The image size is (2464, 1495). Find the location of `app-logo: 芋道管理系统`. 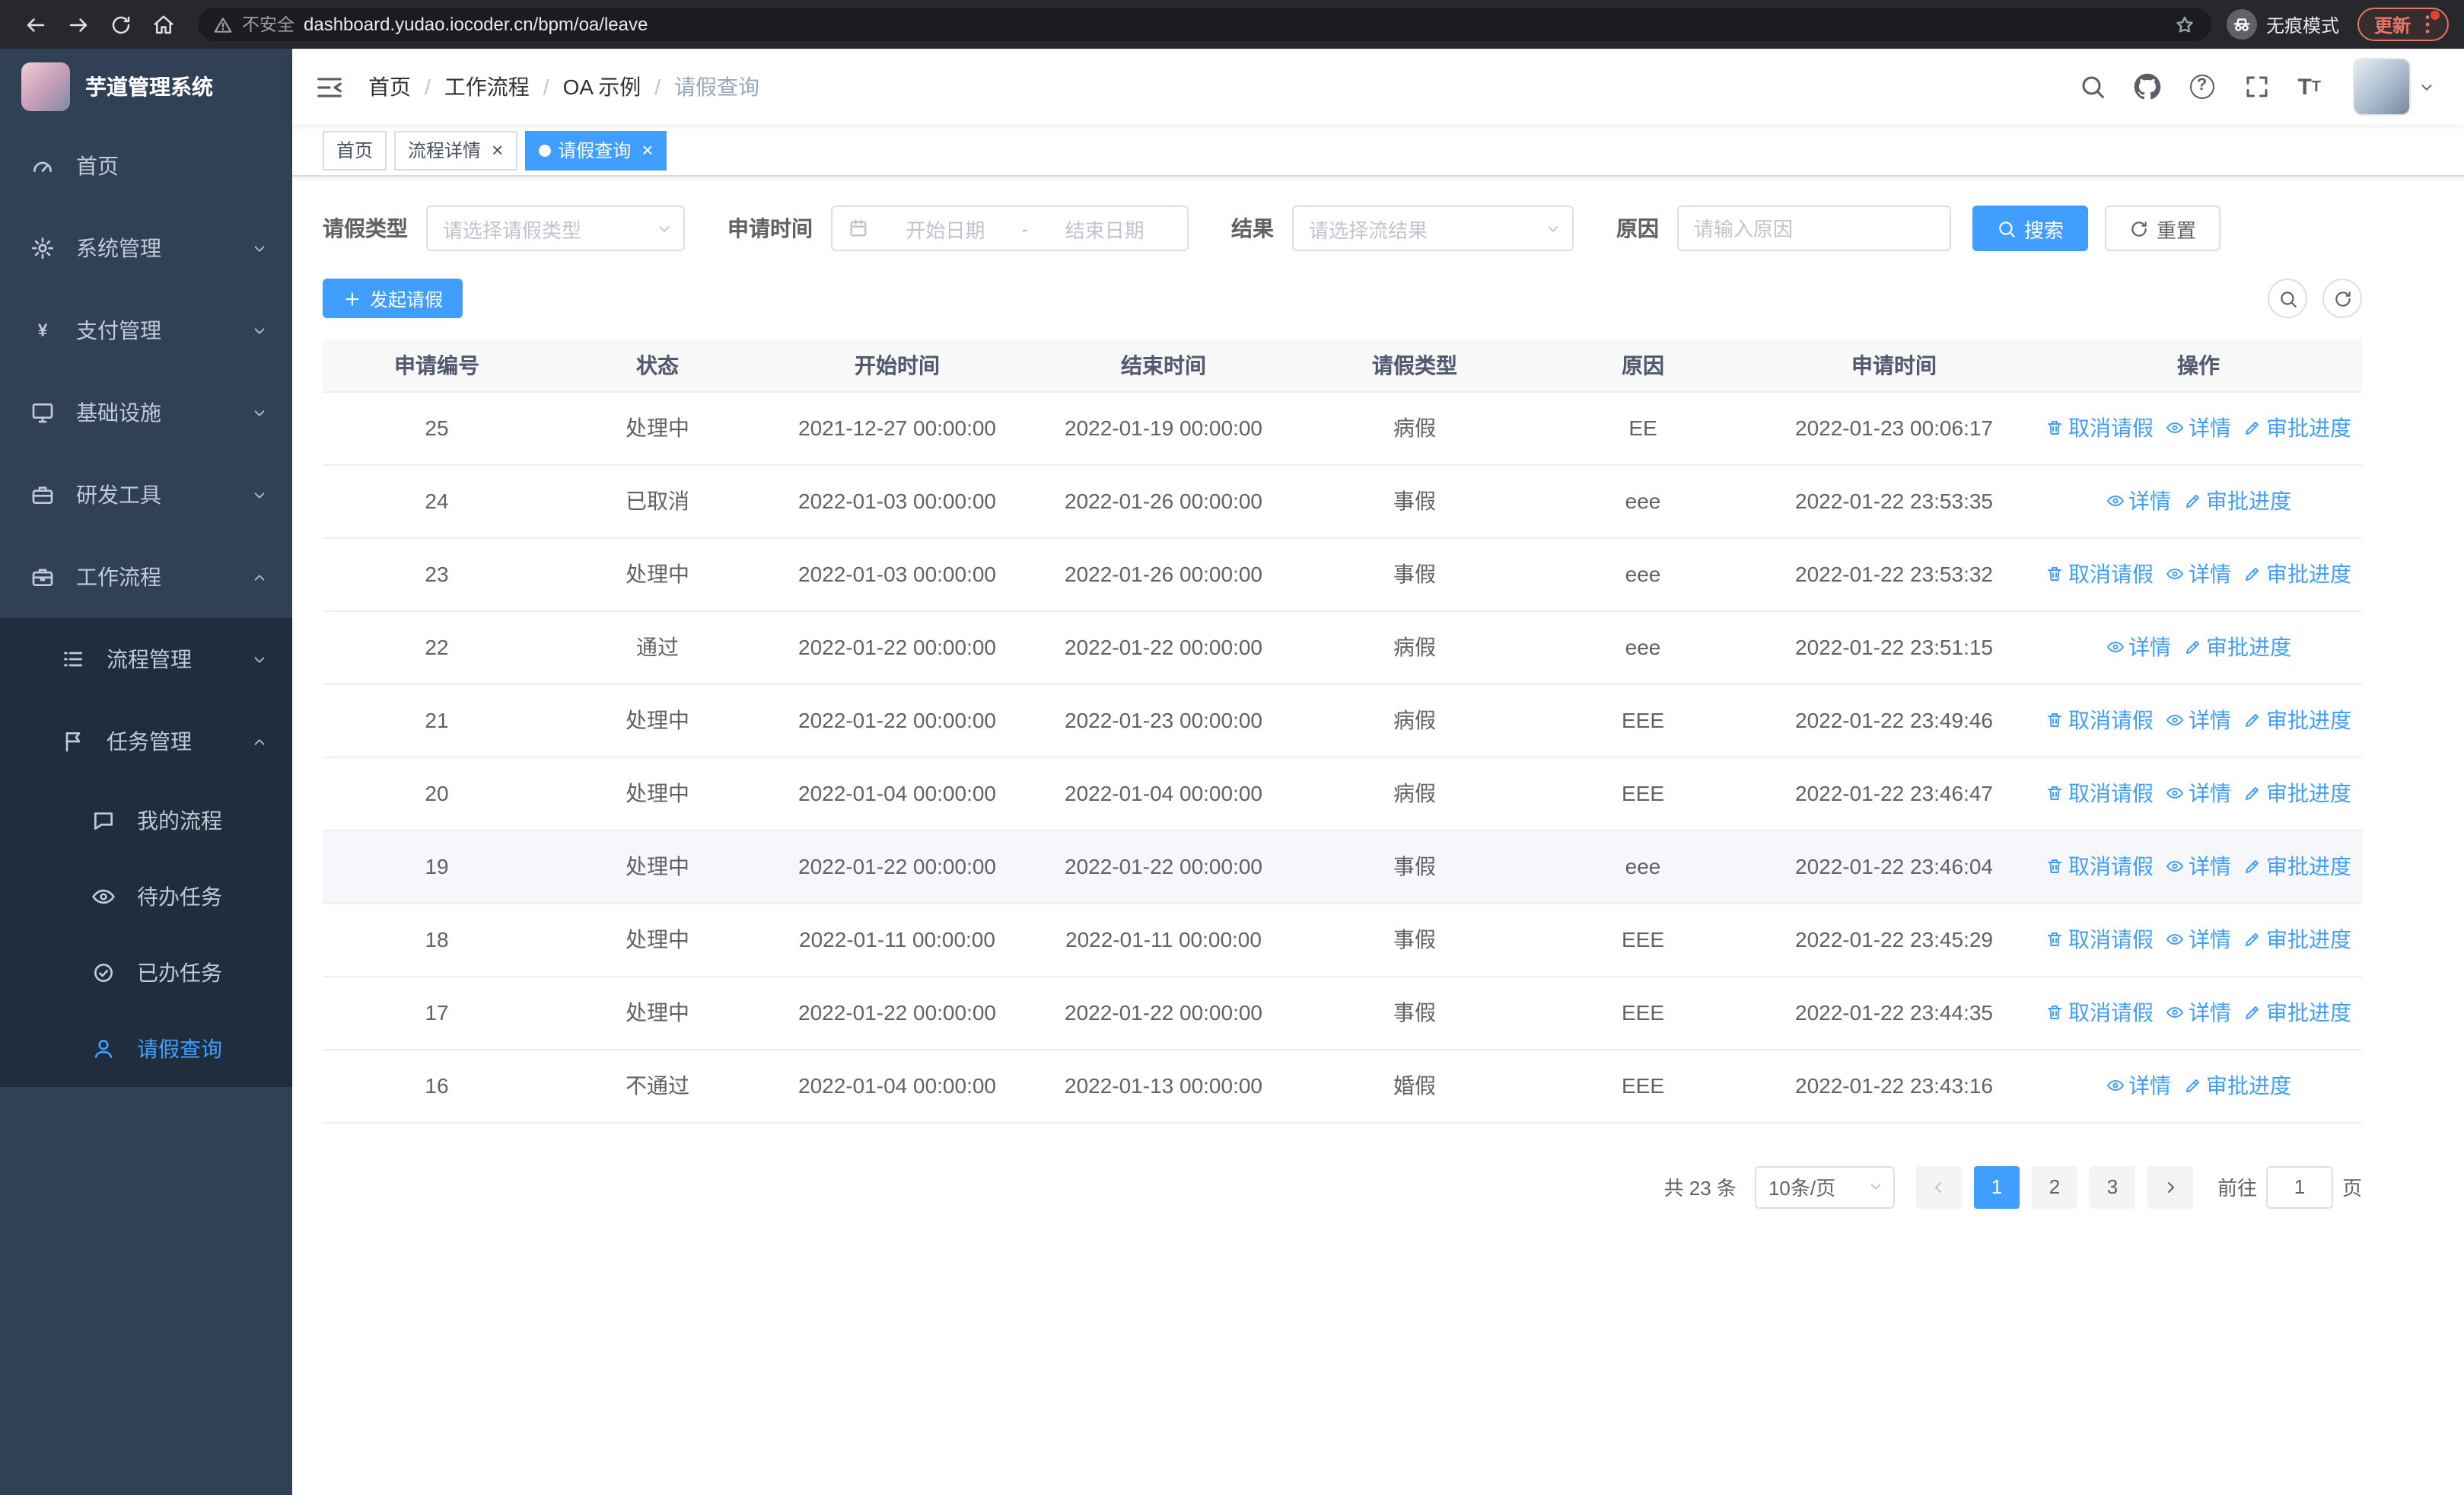

app-logo: 芋道管理系统 is located at coordinates (146, 87).